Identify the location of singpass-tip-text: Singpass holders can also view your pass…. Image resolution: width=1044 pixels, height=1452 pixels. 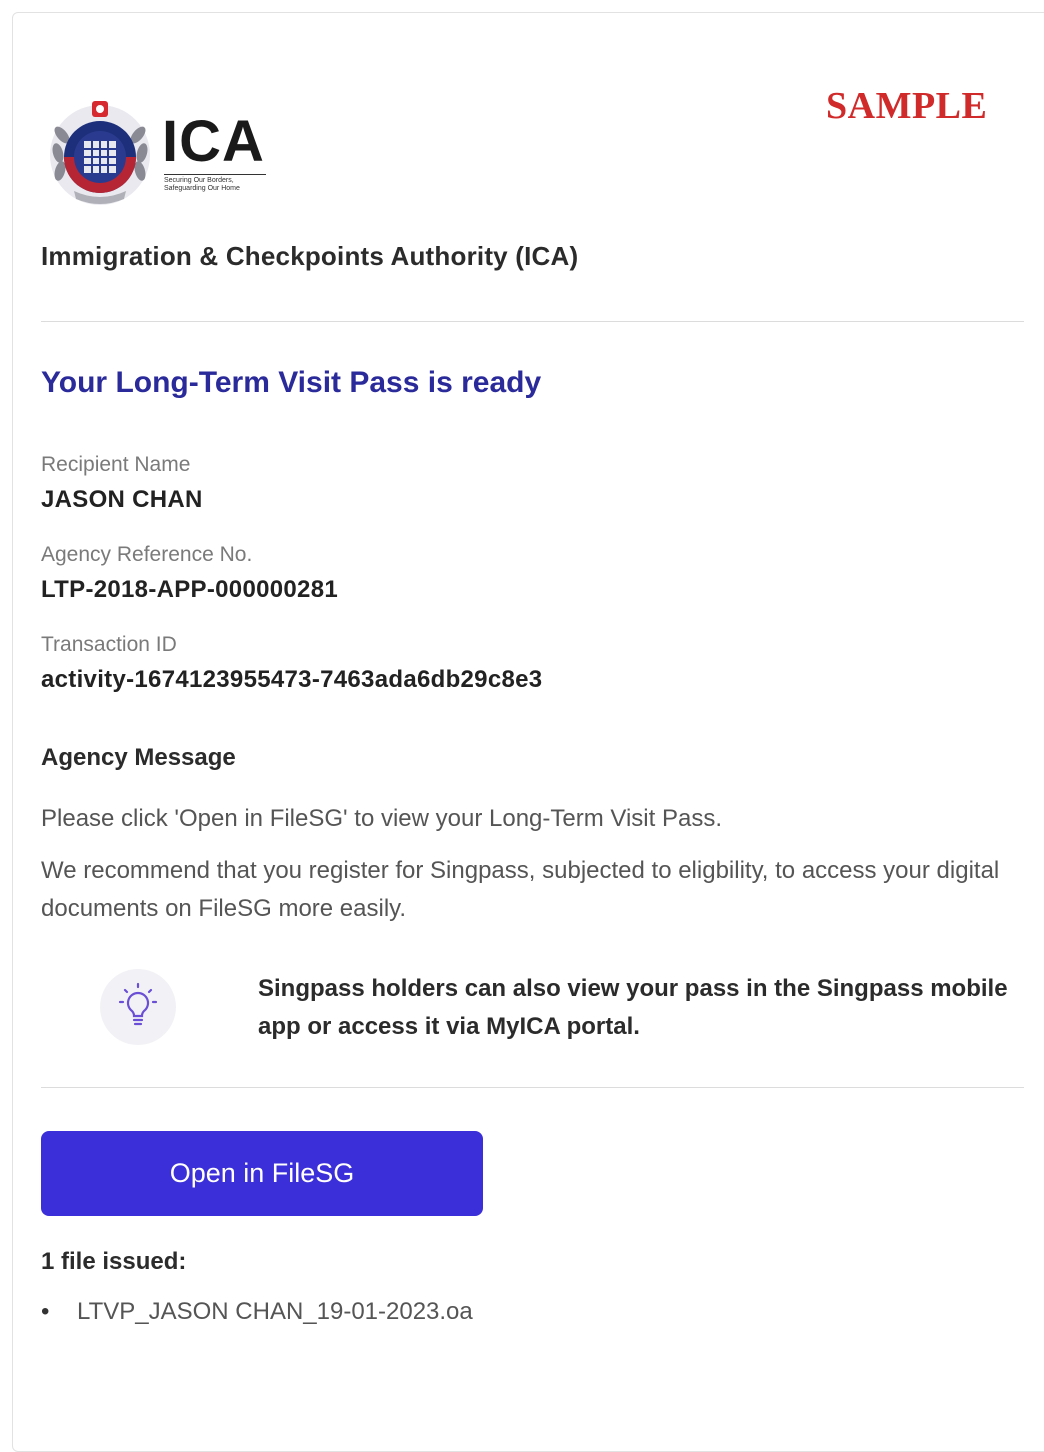
(633, 1007).